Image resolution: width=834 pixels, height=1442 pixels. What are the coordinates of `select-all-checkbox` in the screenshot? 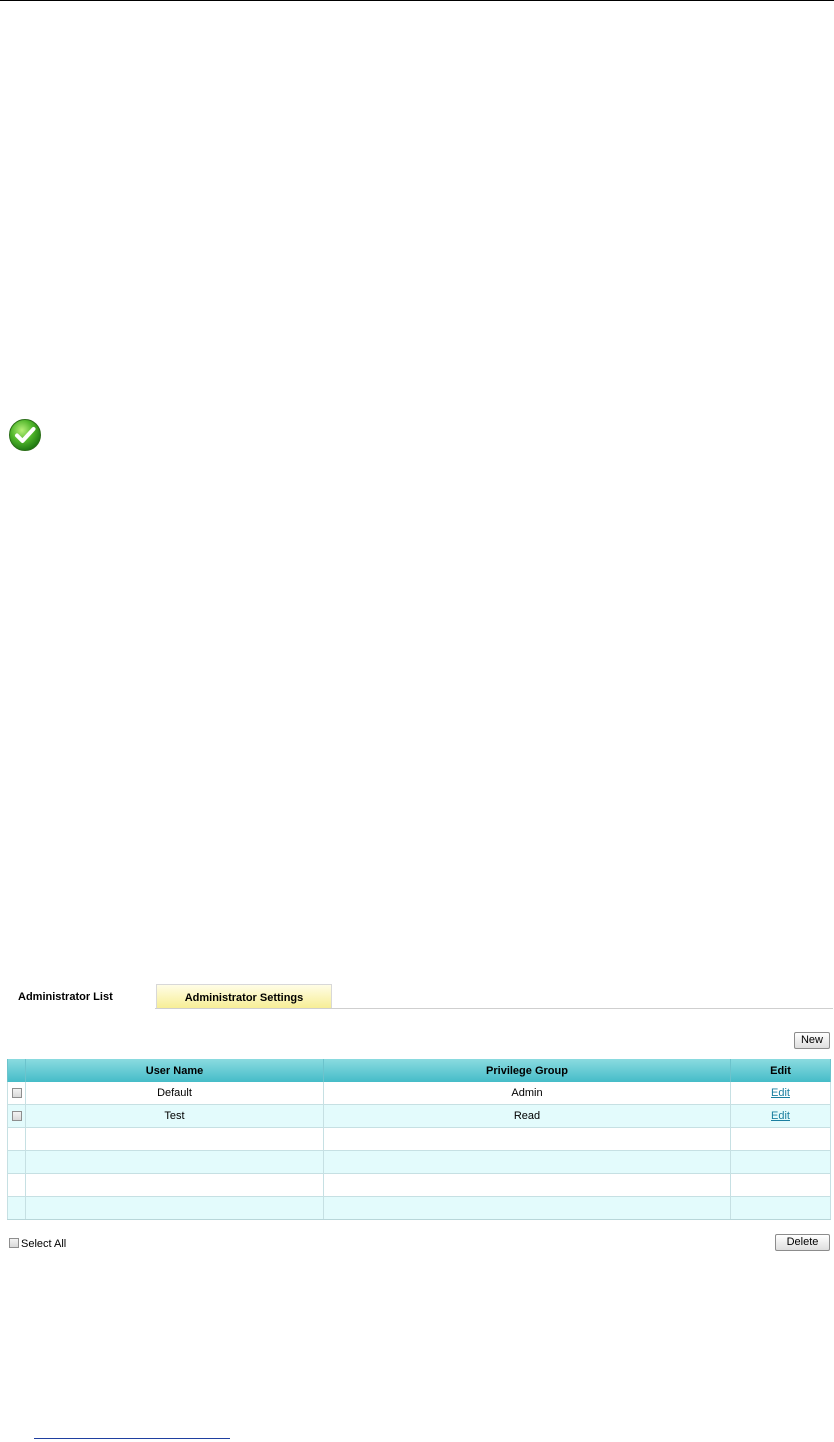 It's located at (14, 1243).